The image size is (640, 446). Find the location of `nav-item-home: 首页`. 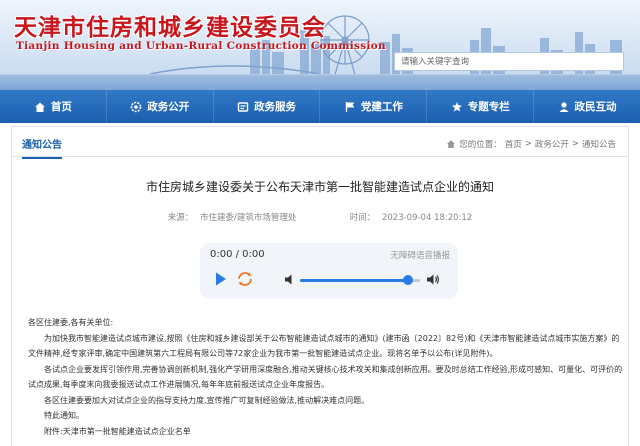

nav-item-home: 首页 is located at coordinates (53, 106).